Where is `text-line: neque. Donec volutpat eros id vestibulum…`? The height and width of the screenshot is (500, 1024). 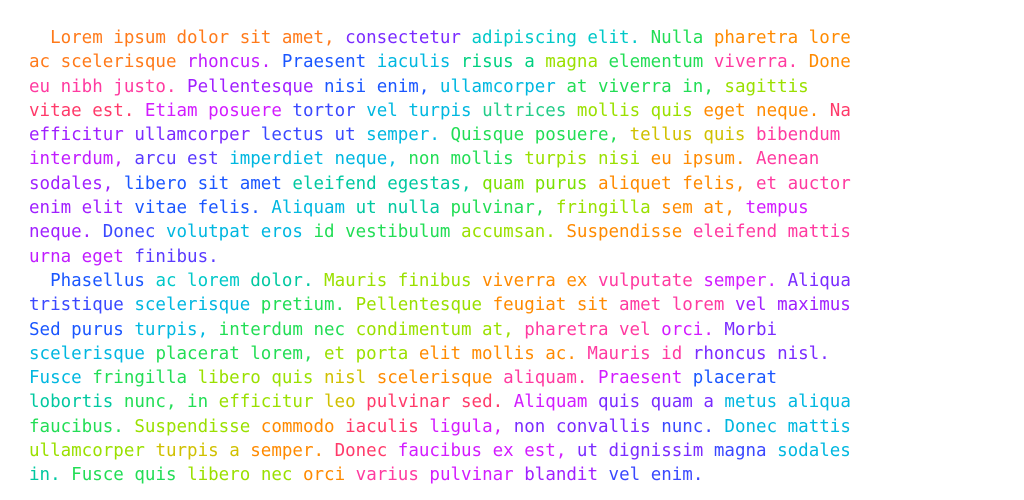
text-line: neque. Donec volutpat eros id vestibulum… is located at coordinates (519, 232).